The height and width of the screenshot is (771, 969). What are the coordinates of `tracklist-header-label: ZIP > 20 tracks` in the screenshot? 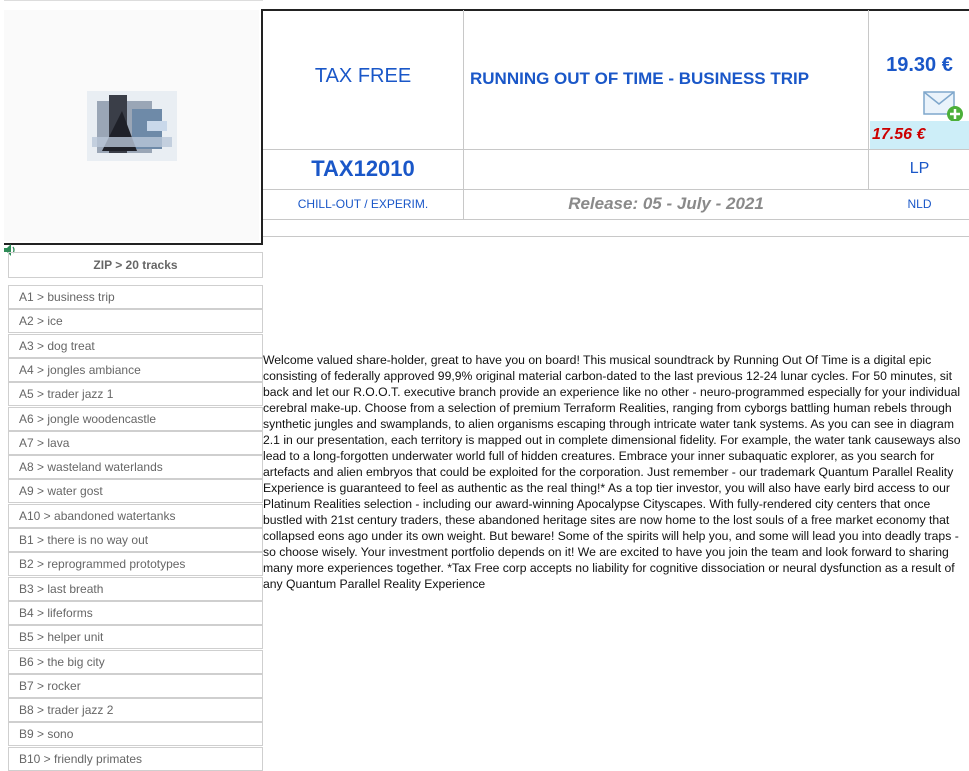 It's located at (135, 265).